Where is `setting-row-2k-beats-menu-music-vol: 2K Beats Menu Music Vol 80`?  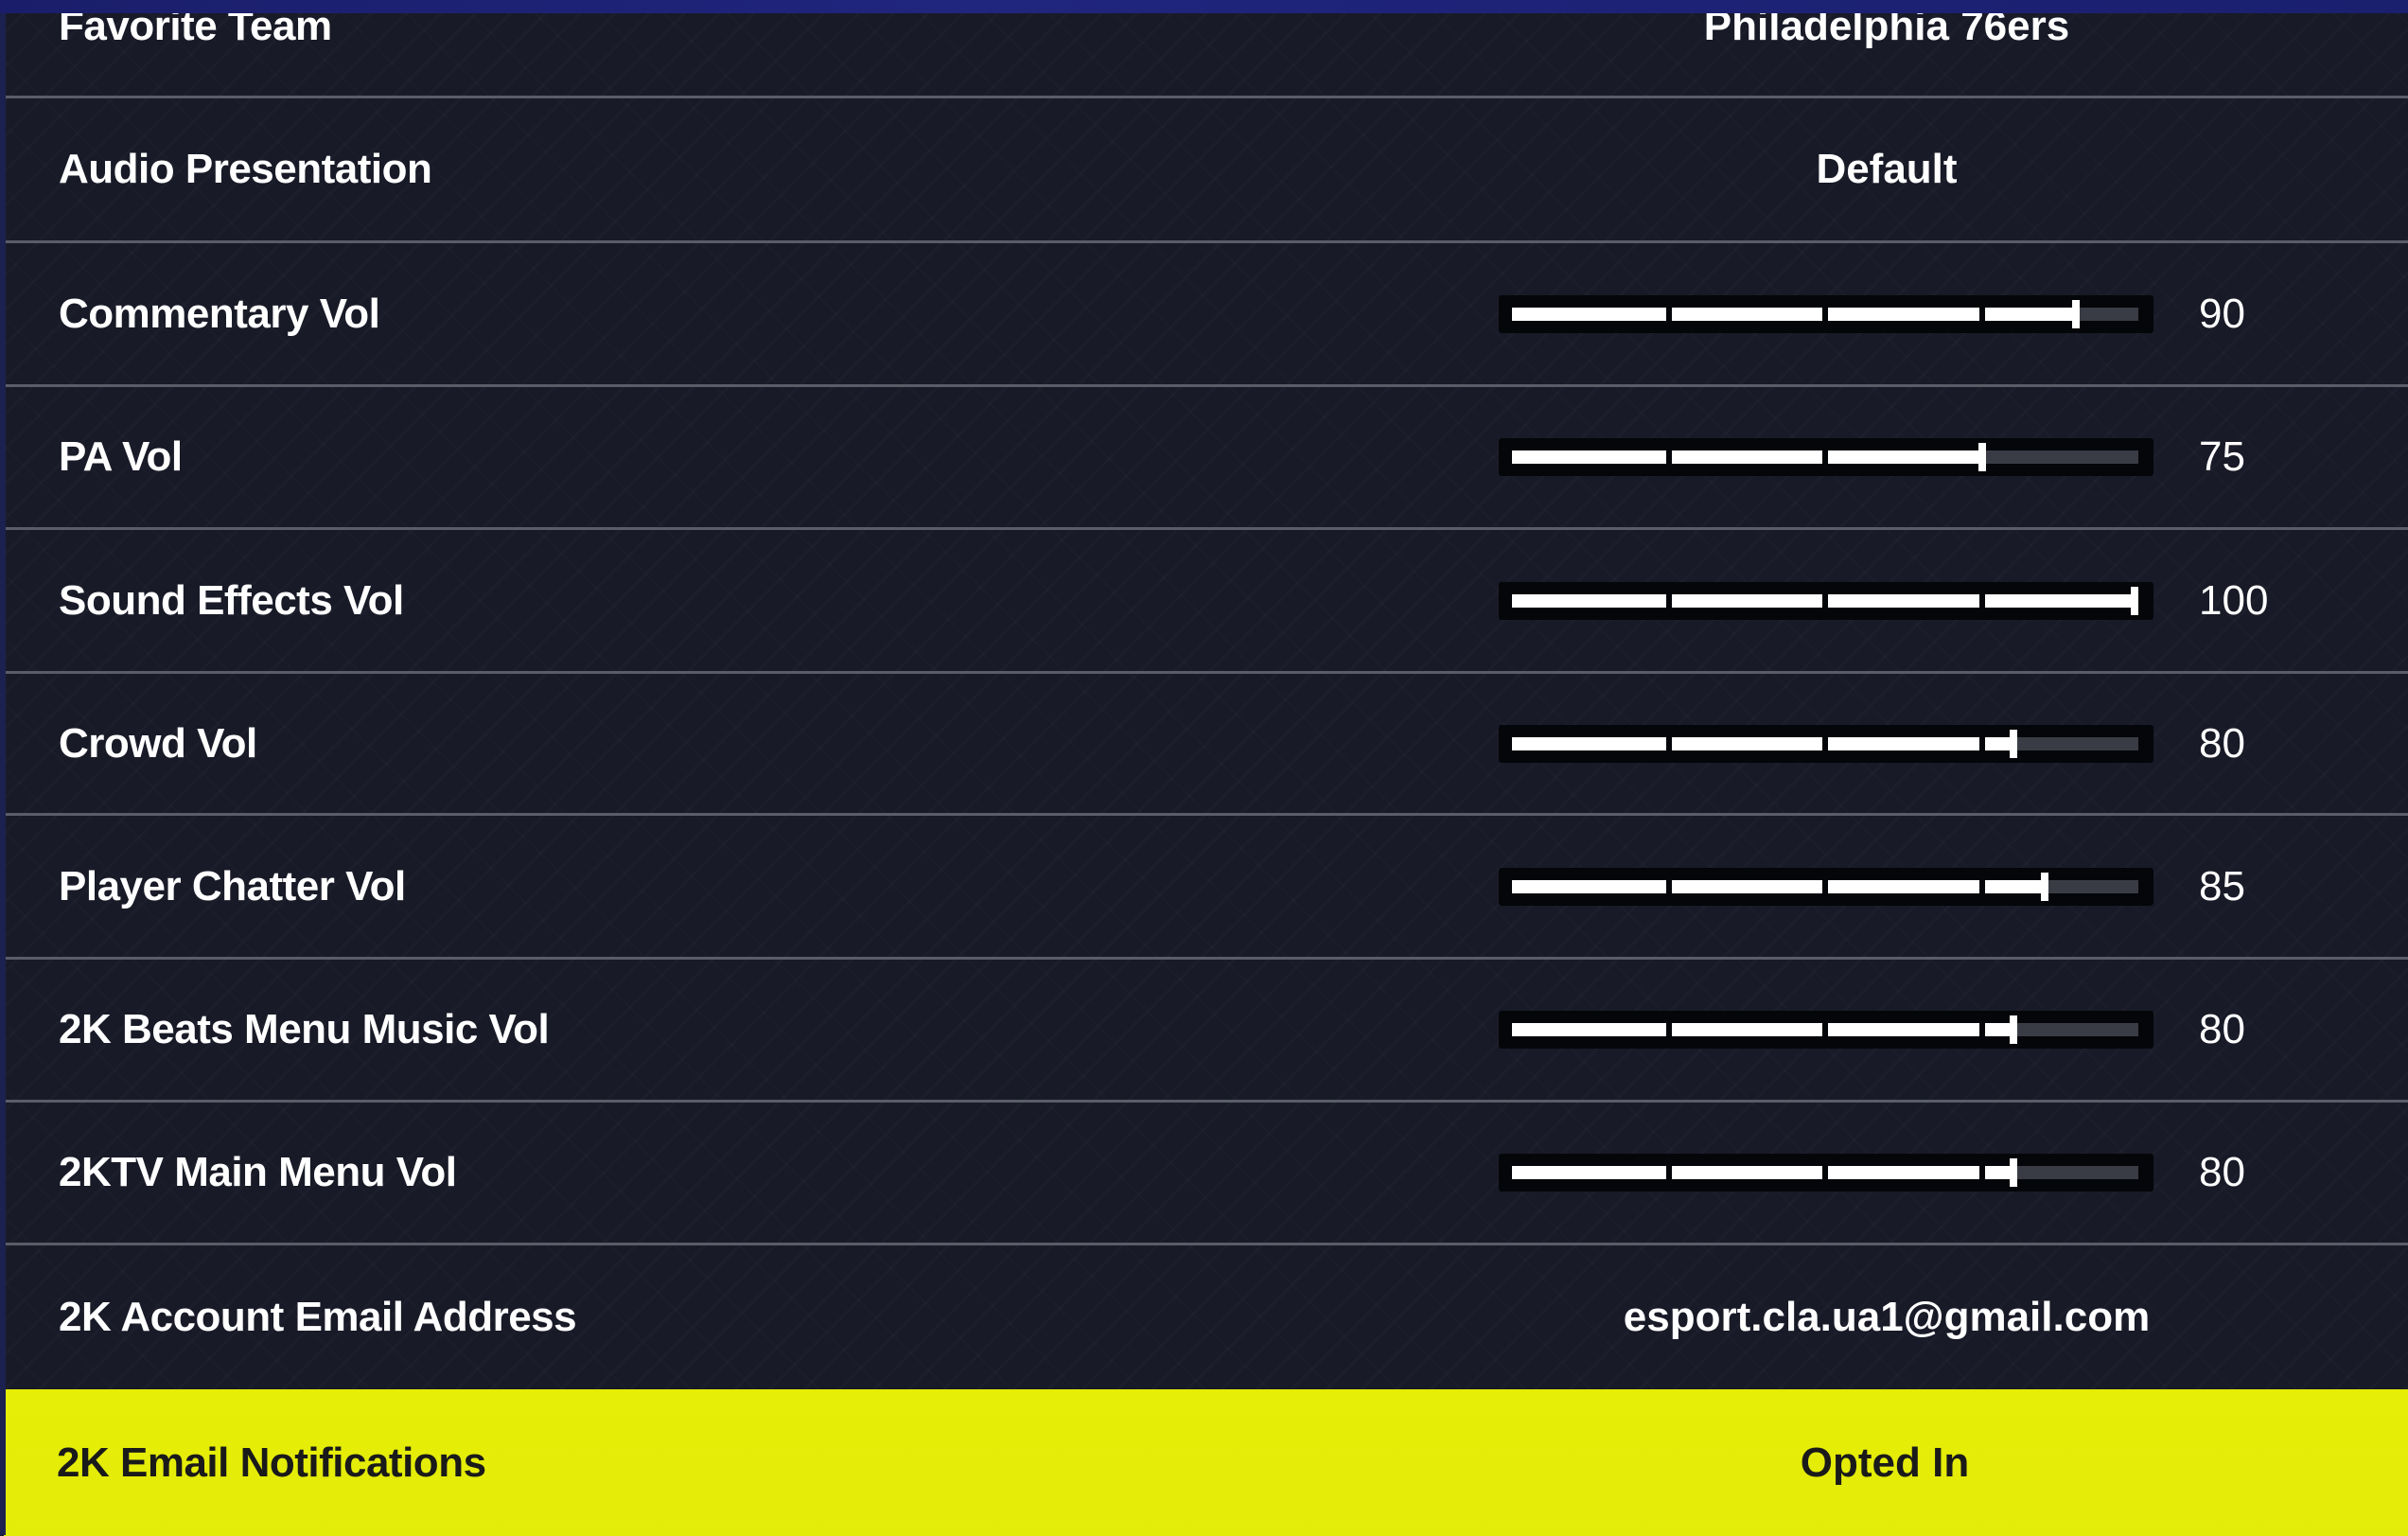
setting-row-2k-beats-menu-music-vol: 2K Beats Menu Music Vol 80 is located at coordinates (1207, 1031).